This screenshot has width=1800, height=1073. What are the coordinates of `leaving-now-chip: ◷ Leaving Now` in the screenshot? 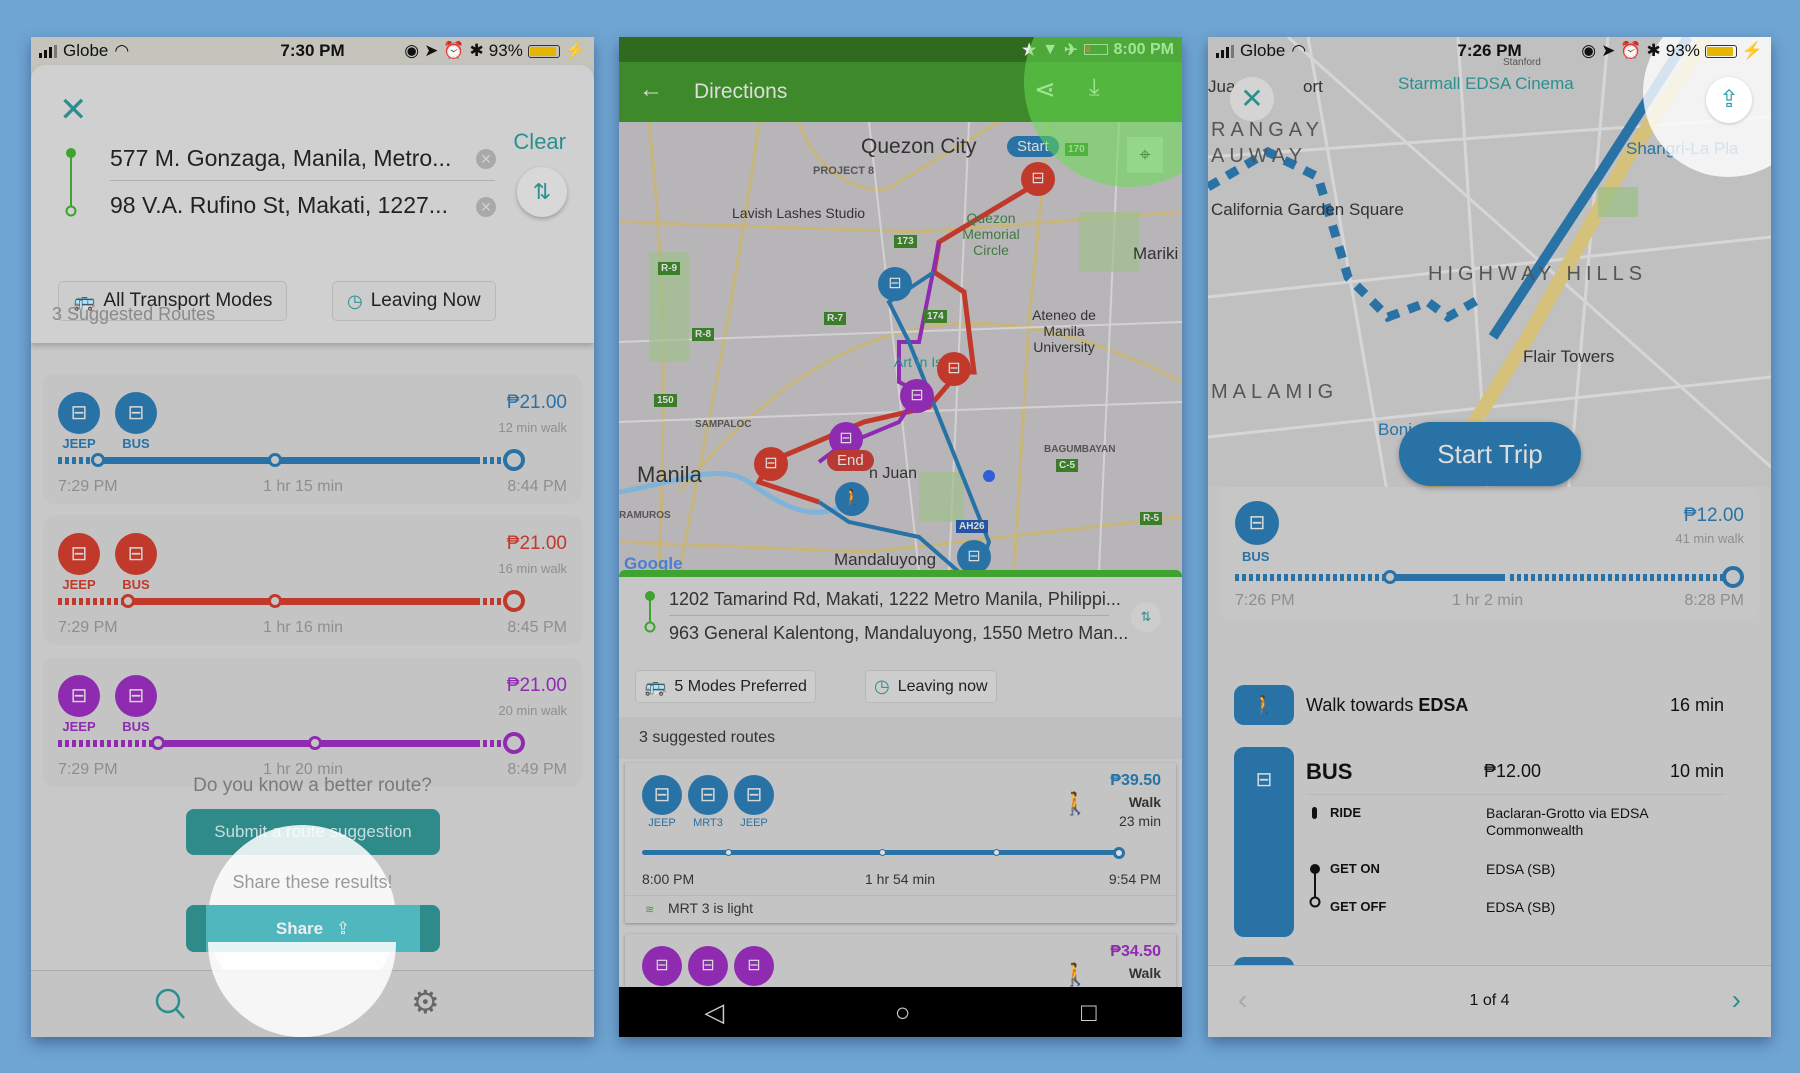 It's located at (414, 301).